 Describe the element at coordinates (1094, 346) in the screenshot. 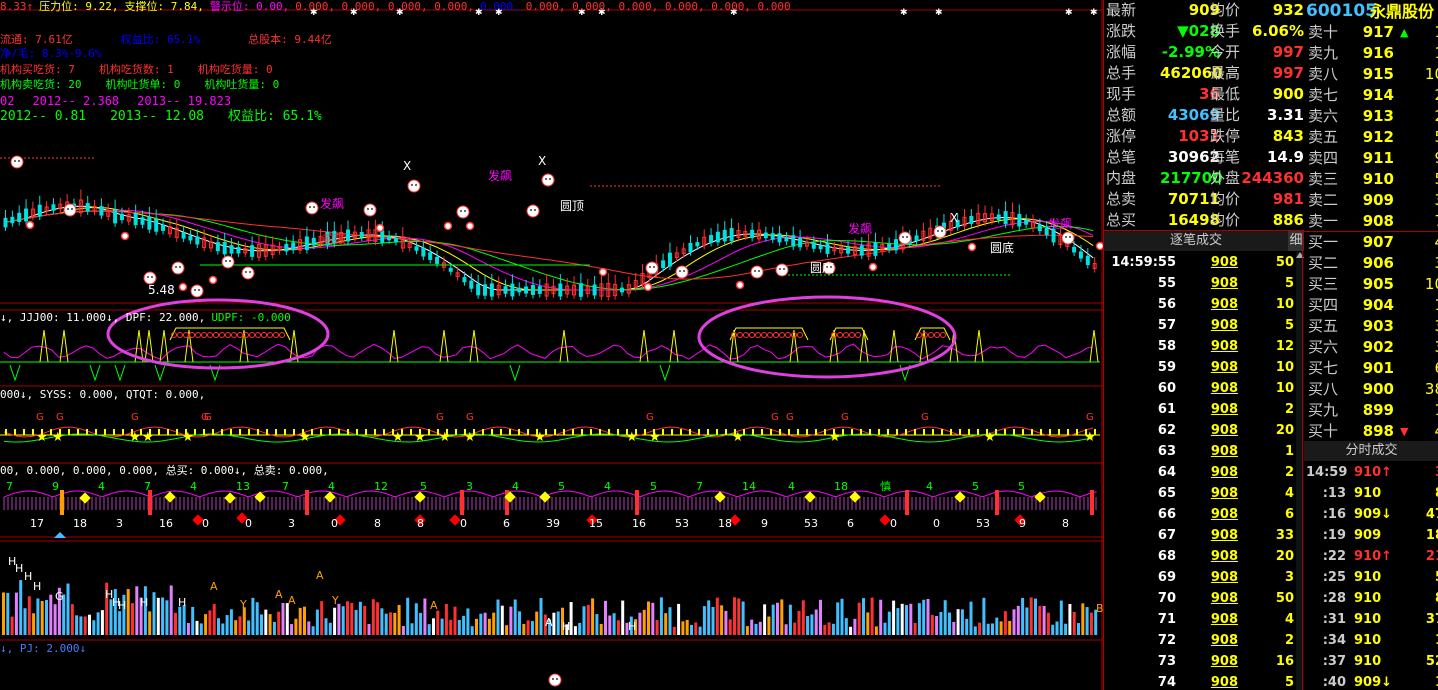

I see `signal-spike` at that location.